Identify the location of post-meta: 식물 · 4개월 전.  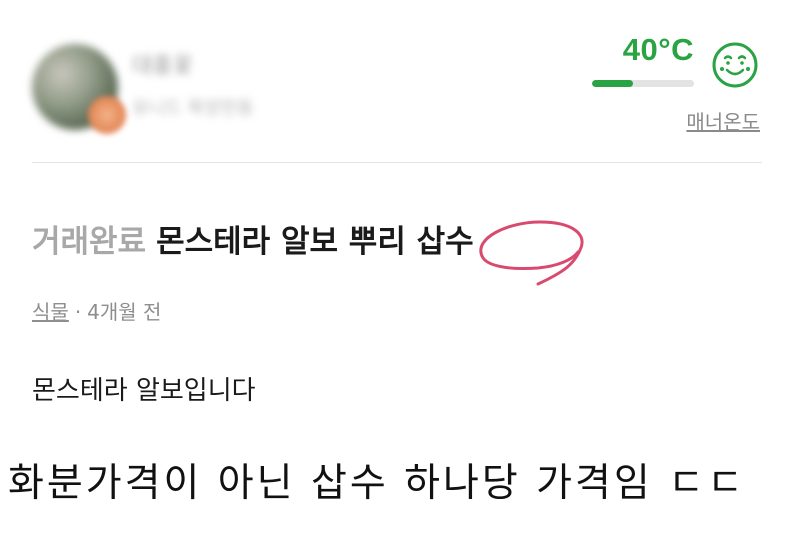
(96, 310).